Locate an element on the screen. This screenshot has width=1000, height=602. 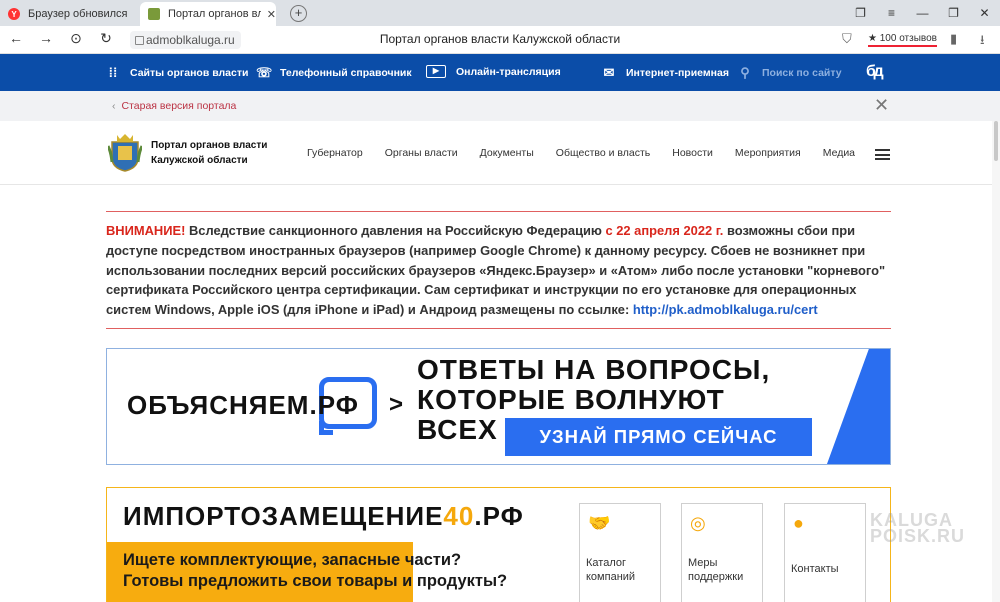
restore-icon: ❐ is located at coordinates (953, 13).